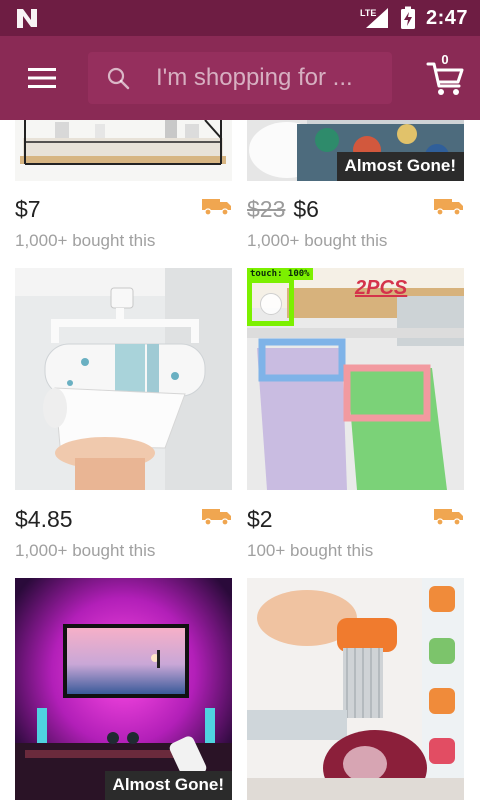 The height and width of the screenshot is (800, 480). I want to click on app-bar: I'm shopping for ... 0, so click(240, 78).